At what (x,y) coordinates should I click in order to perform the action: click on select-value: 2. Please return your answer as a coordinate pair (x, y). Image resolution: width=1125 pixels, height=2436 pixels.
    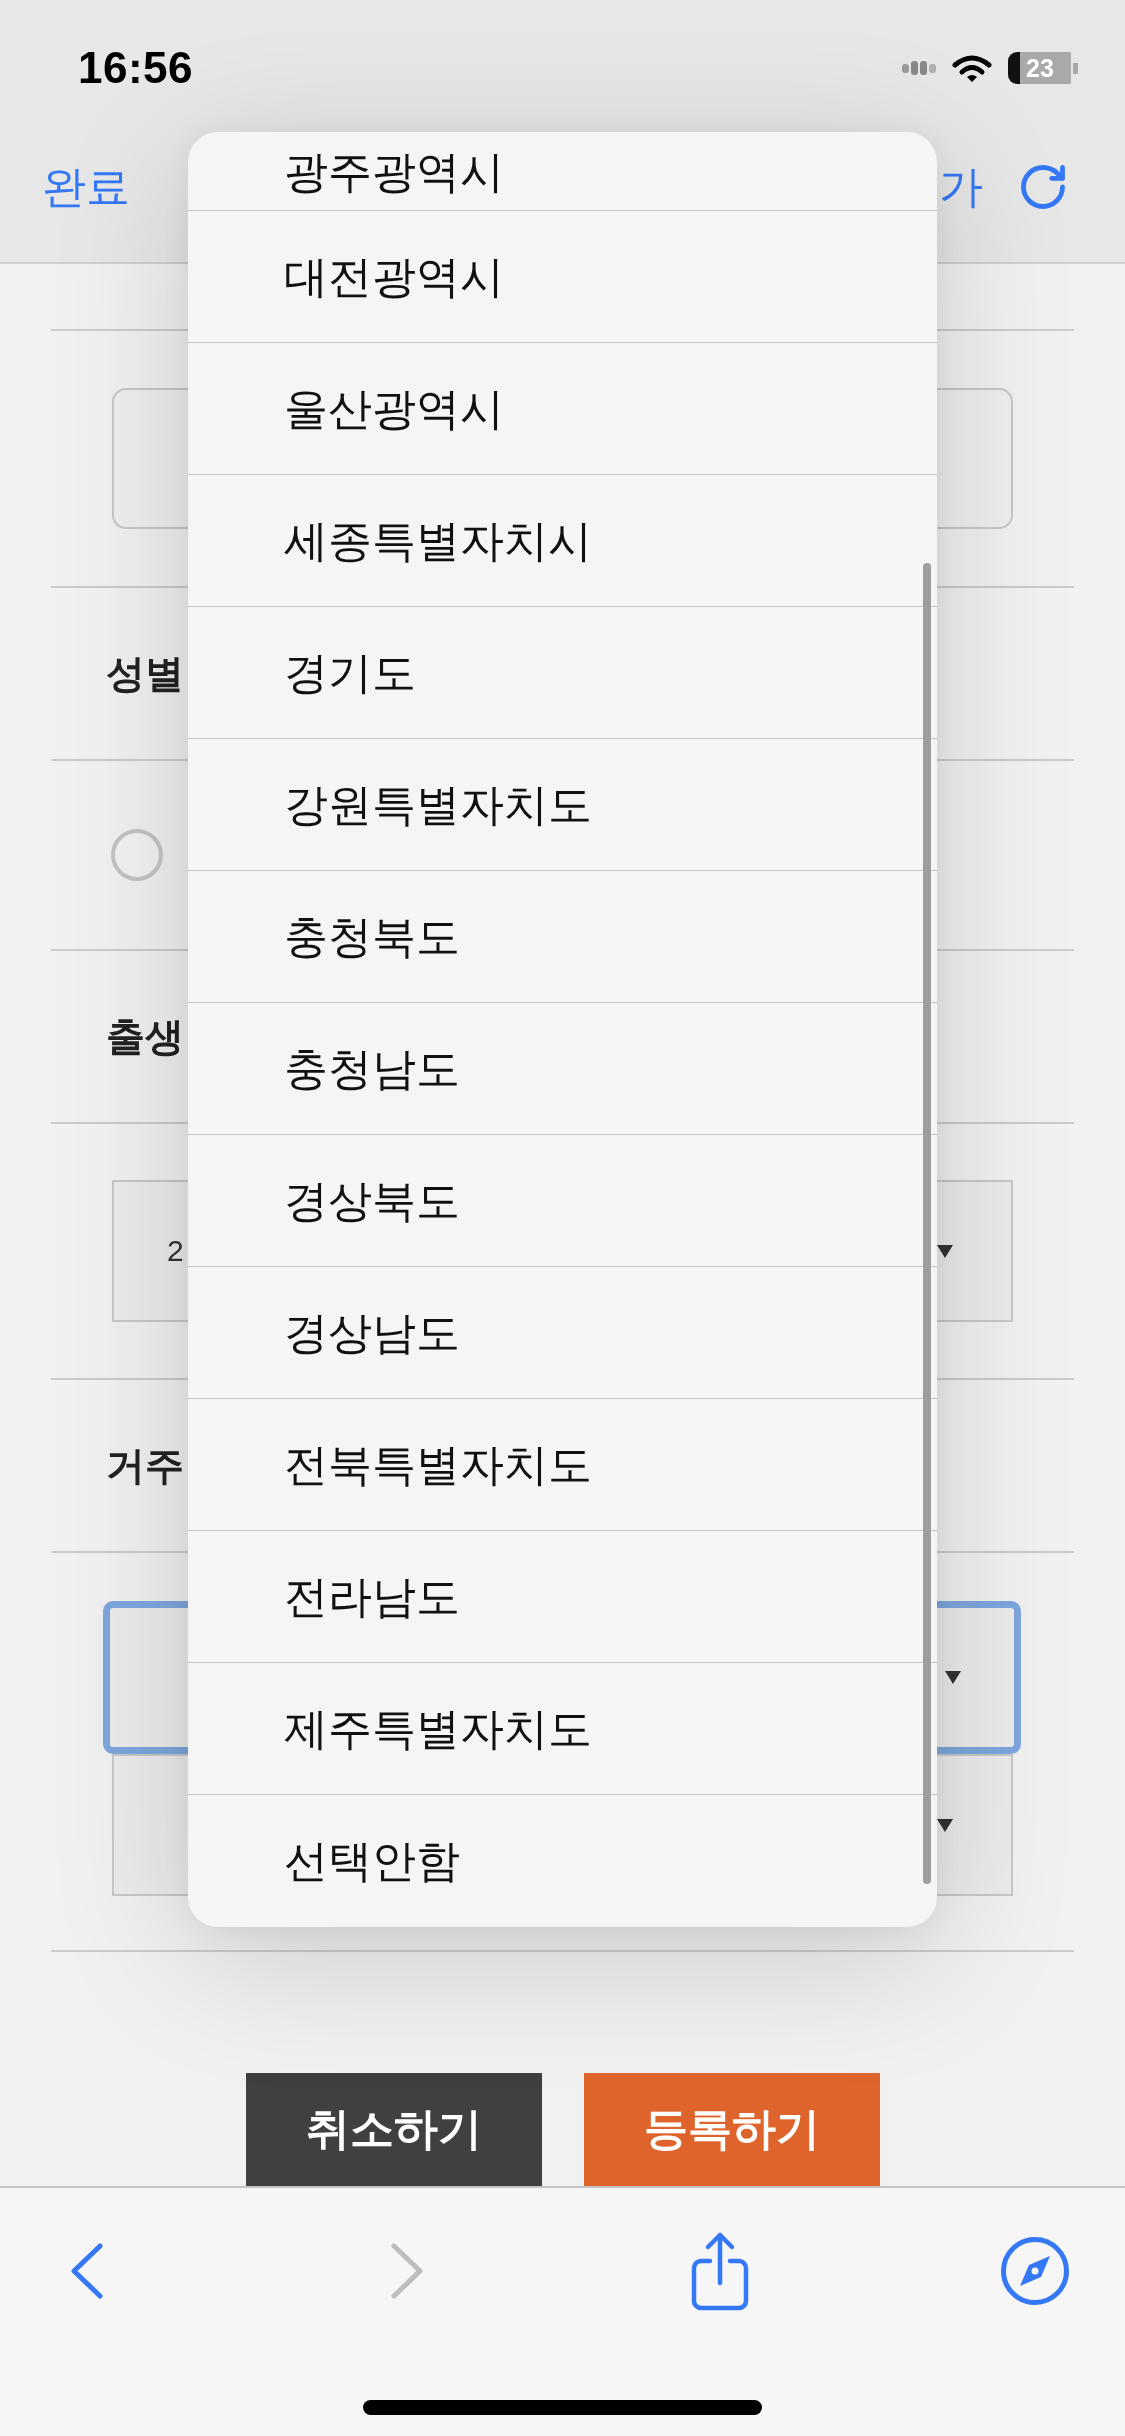
    Looking at the image, I should click on (175, 1251).